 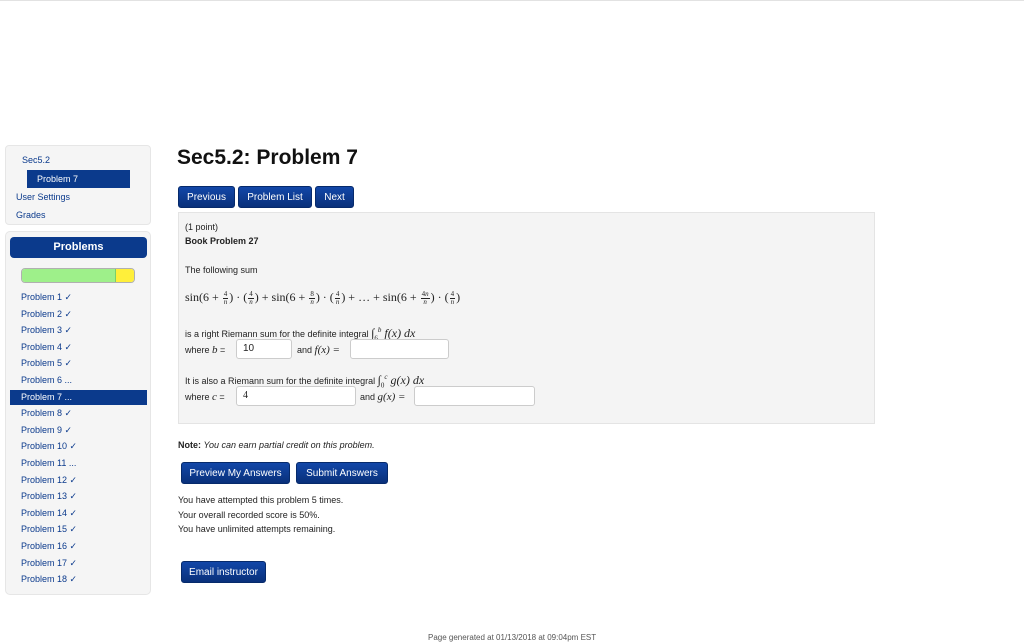 What do you see at coordinates (257, 529) in the screenshot?
I see `remaining-status: You have unlimited attempts remaining.` at bounding box center [257, 529].